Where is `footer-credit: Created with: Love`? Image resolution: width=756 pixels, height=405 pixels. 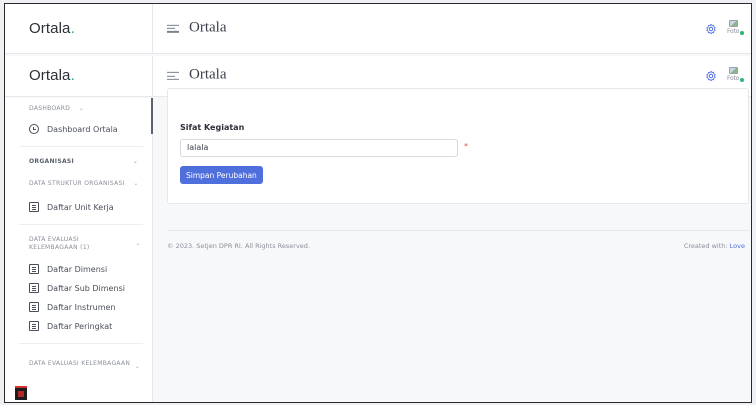 footer-credit: Created with: Love is located at coordinates (714, 246).